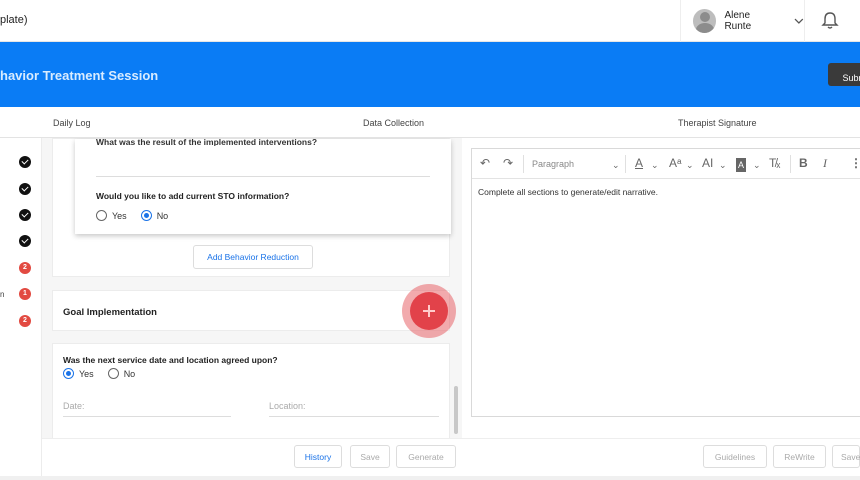 The image size is (860, 480). What do you see at coordinates (79, 75) in the screenshot?
I see `session-title: havior Treatment Session` at bounding box center [79, 75].